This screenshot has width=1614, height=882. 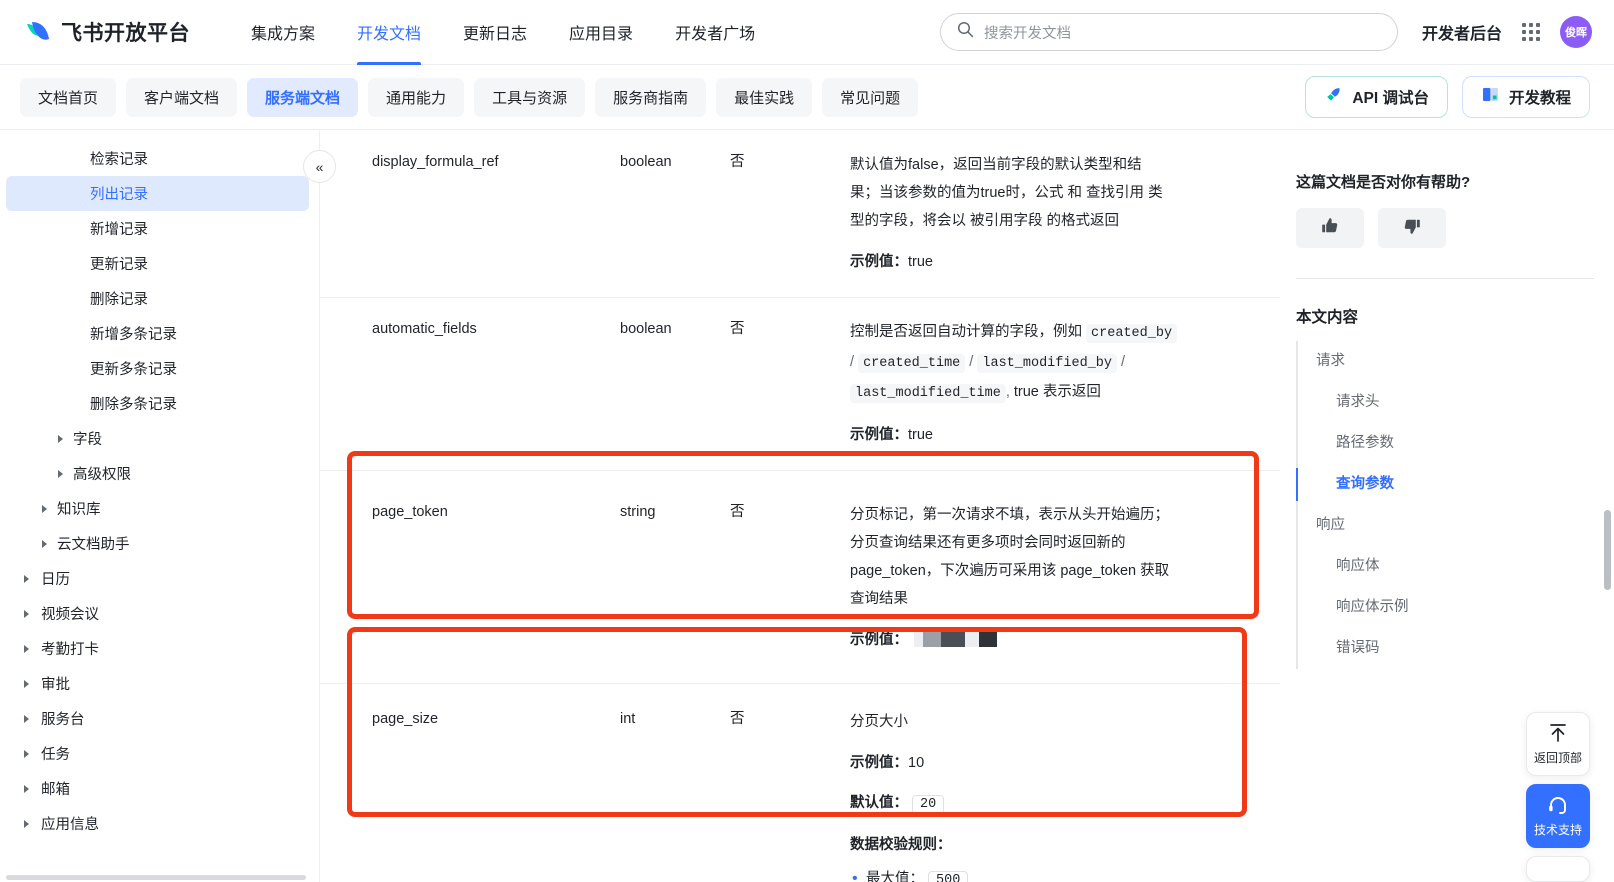 I want to click on dev-tutorial-button: 开发教程, so click(x=1525, y=97).